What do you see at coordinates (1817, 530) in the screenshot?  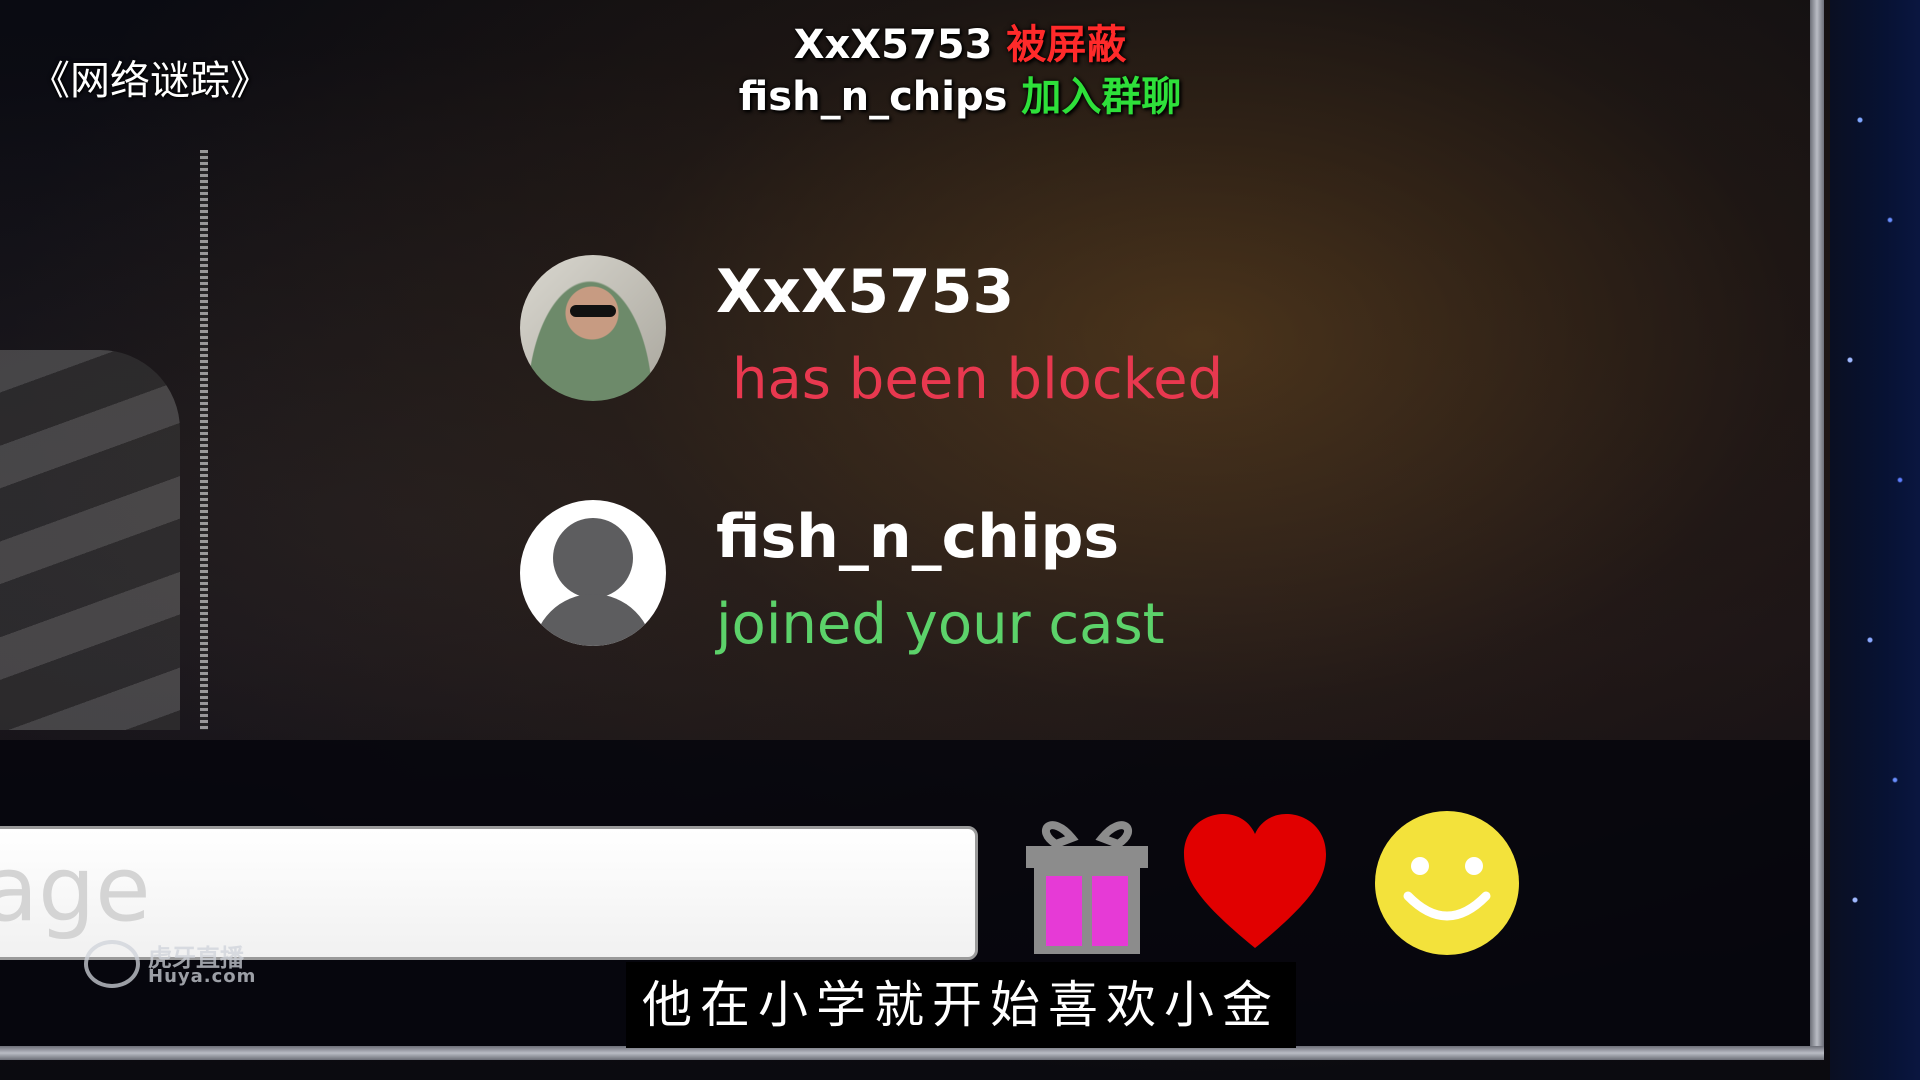 I see `monitor-frame-right` at bounding box center [1817, 530].